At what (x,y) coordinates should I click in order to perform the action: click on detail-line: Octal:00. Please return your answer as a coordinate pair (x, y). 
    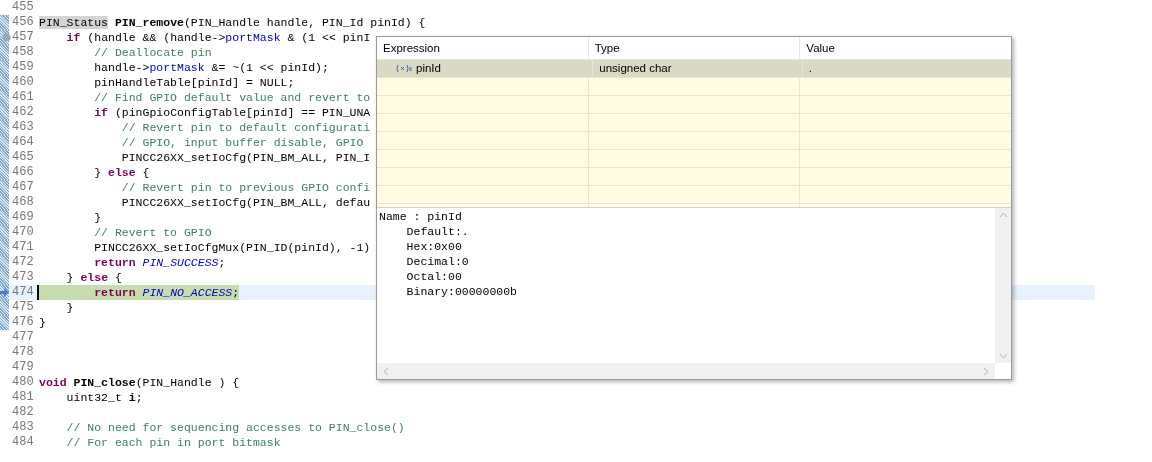
    Looking at the image, I should click on (434, 276).